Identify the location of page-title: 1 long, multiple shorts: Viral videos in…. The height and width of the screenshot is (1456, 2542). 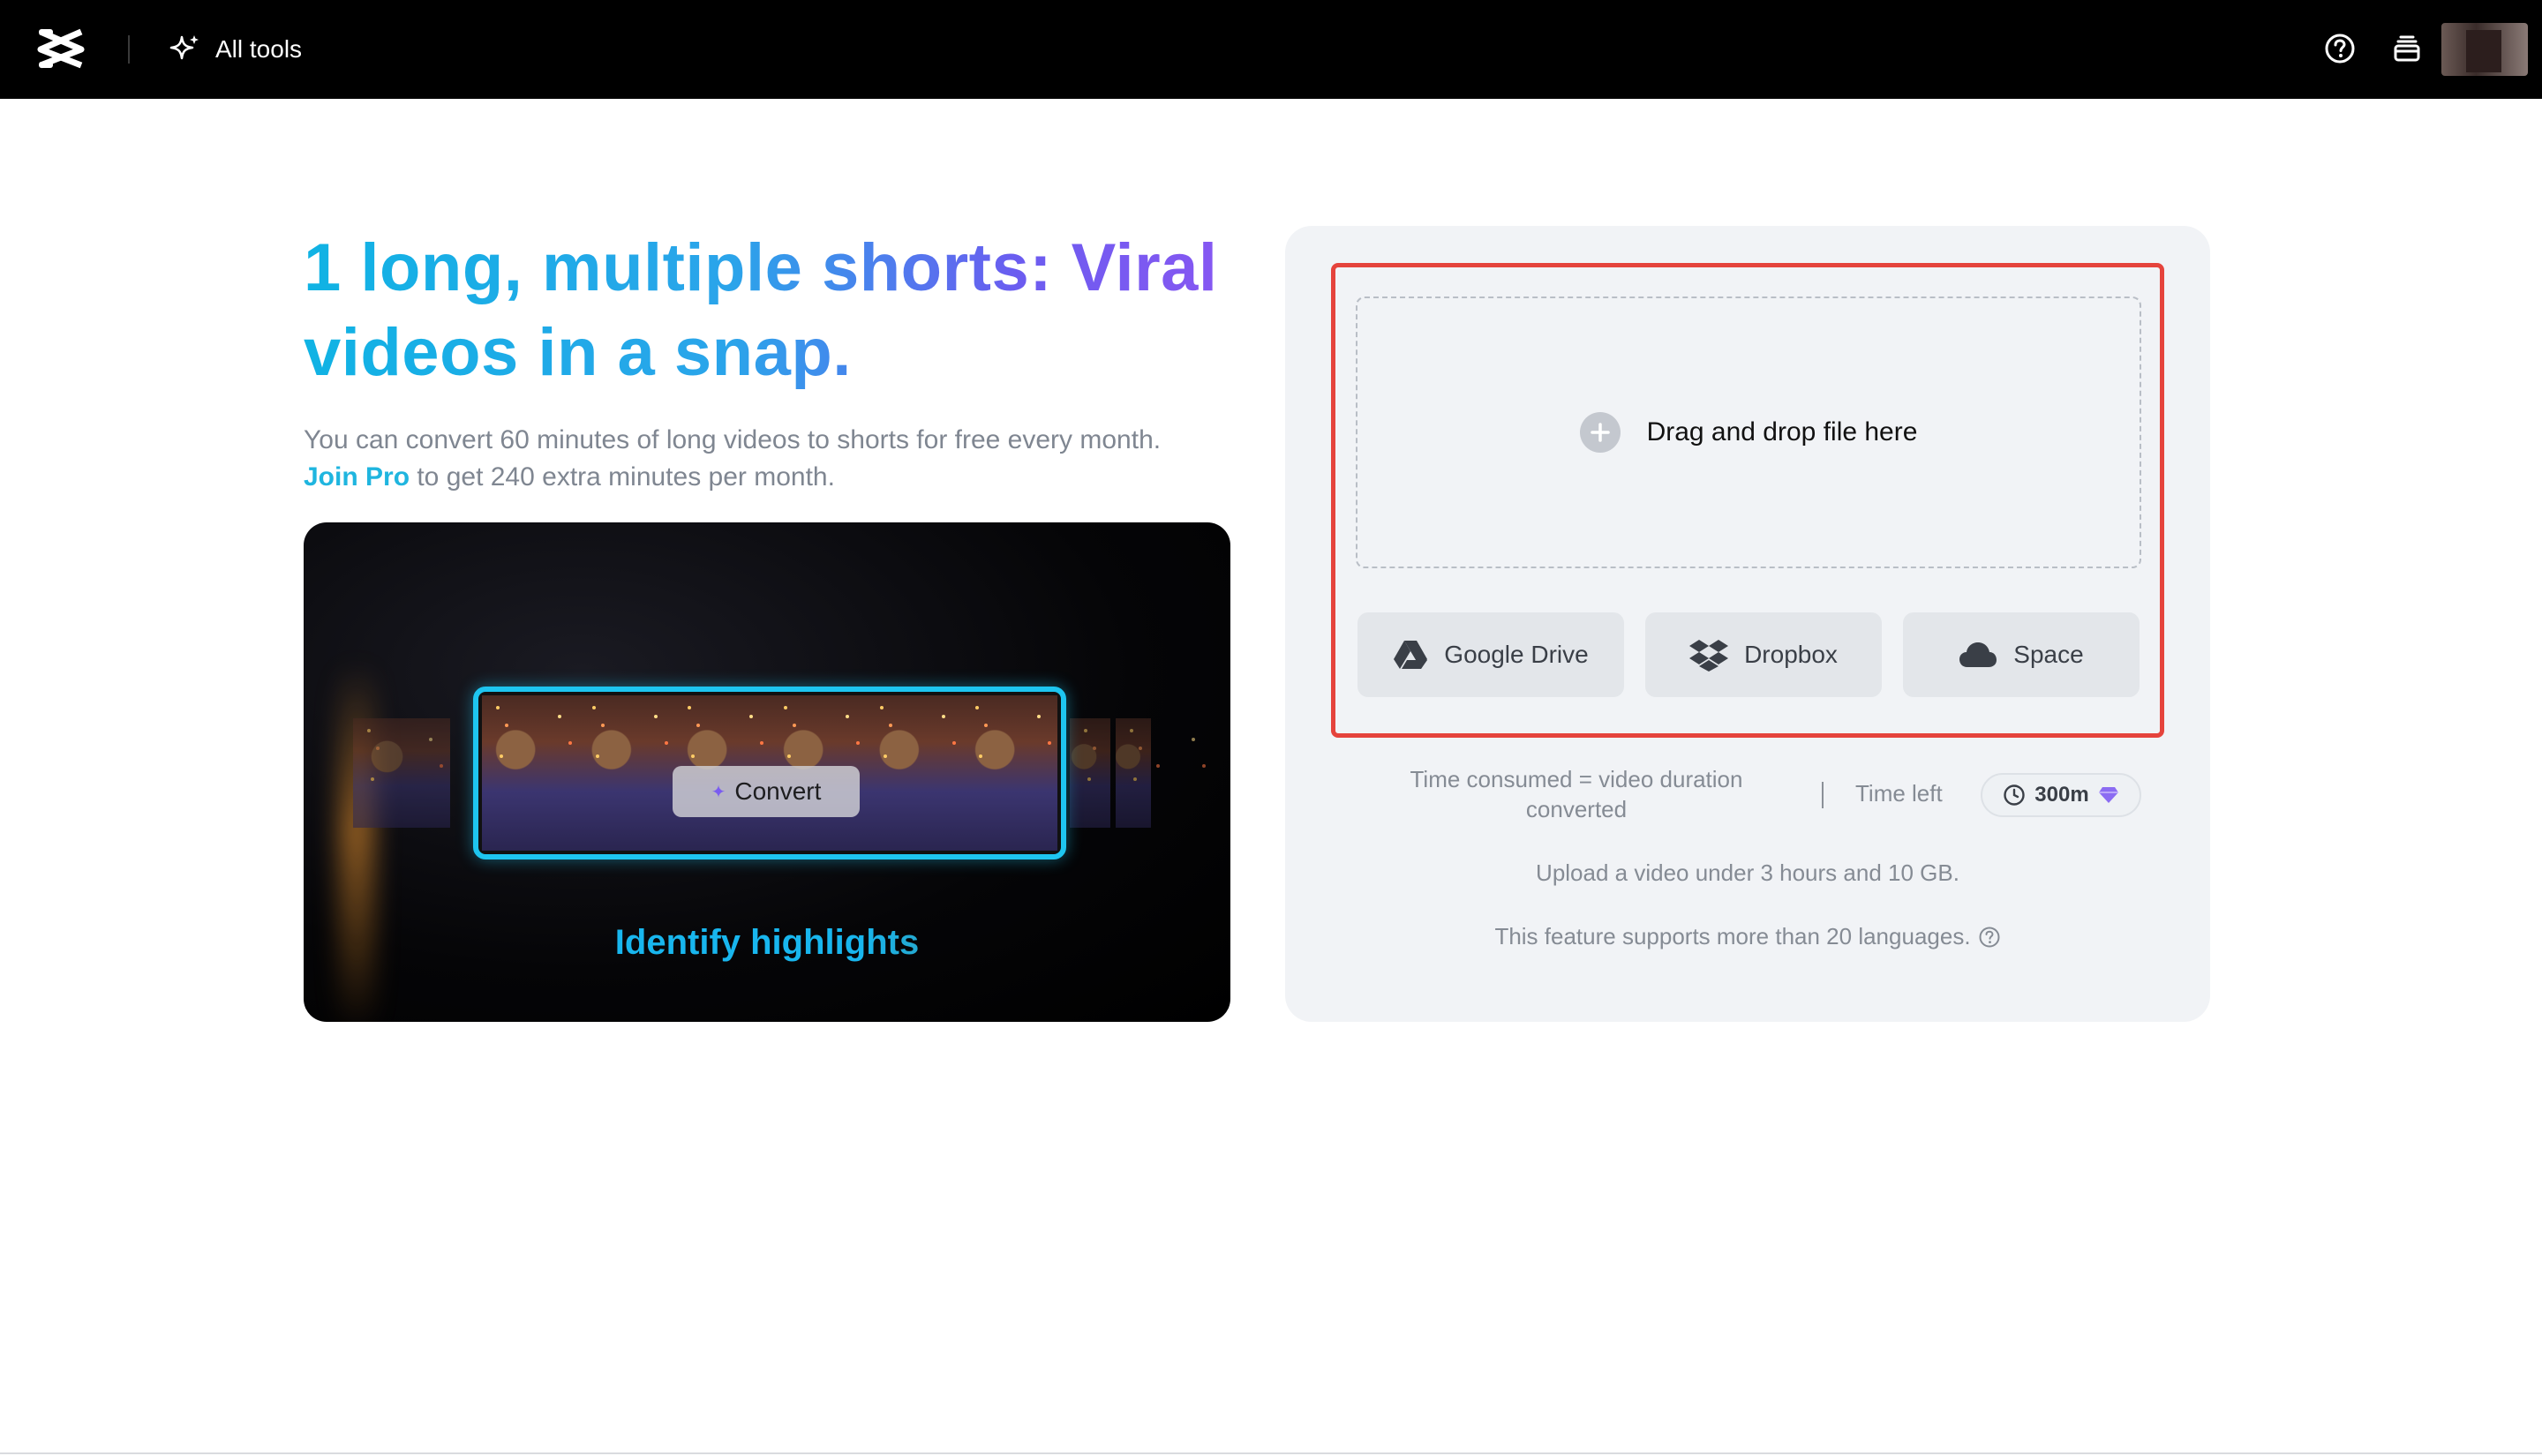
(780, 310).